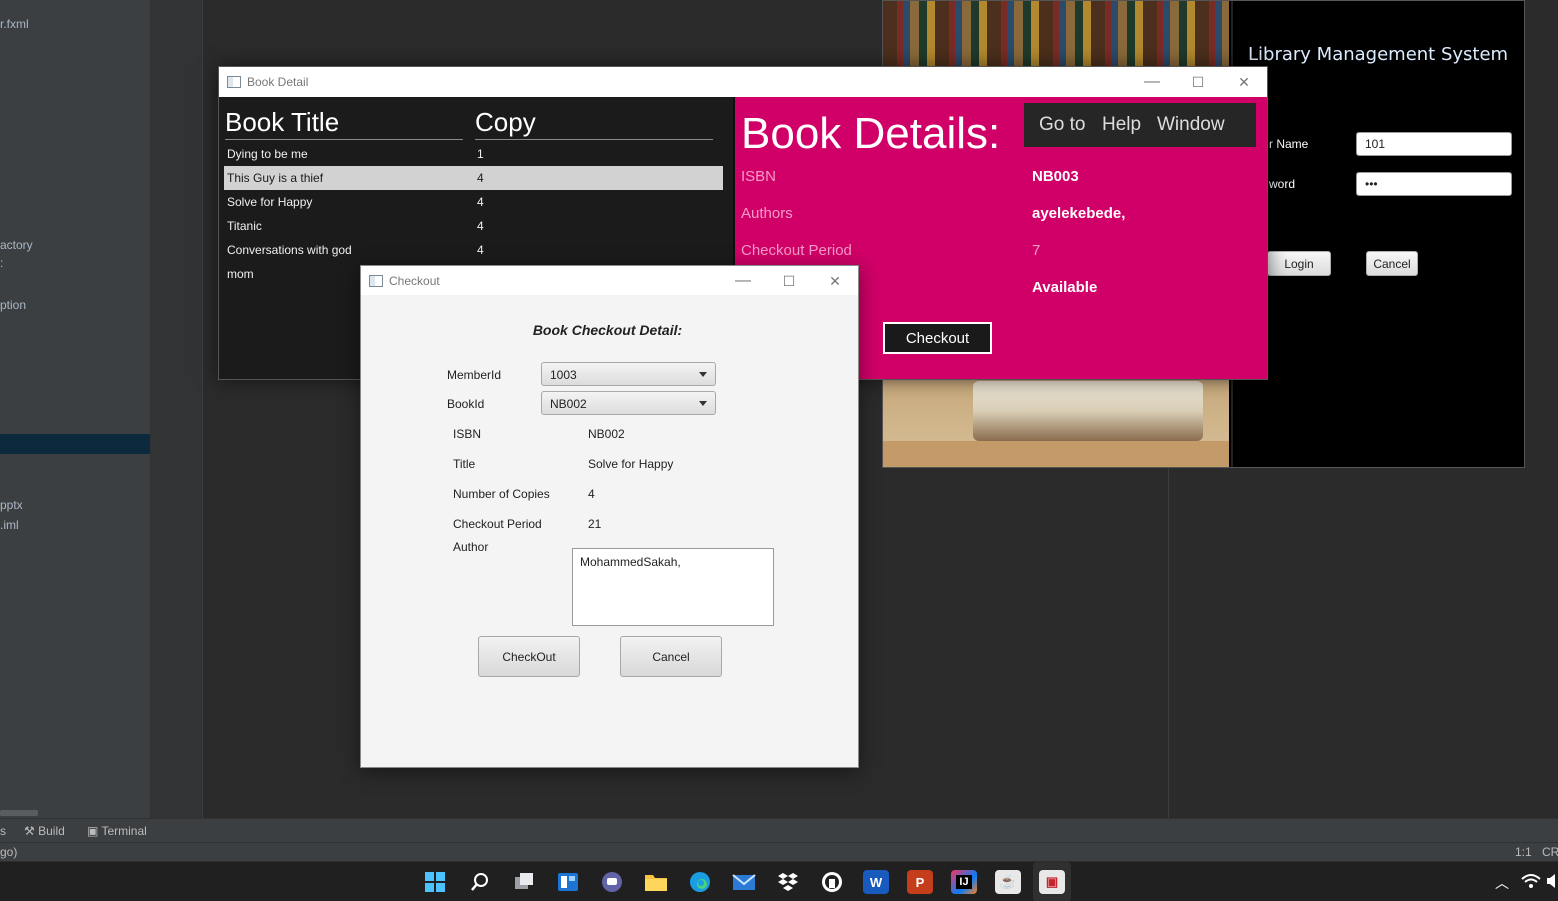 The width and height of the screenshot is (1558, 901). Describe the element at coordinates (3, 831) in the screenshot. I see `tool-window-partial: s` at that location.